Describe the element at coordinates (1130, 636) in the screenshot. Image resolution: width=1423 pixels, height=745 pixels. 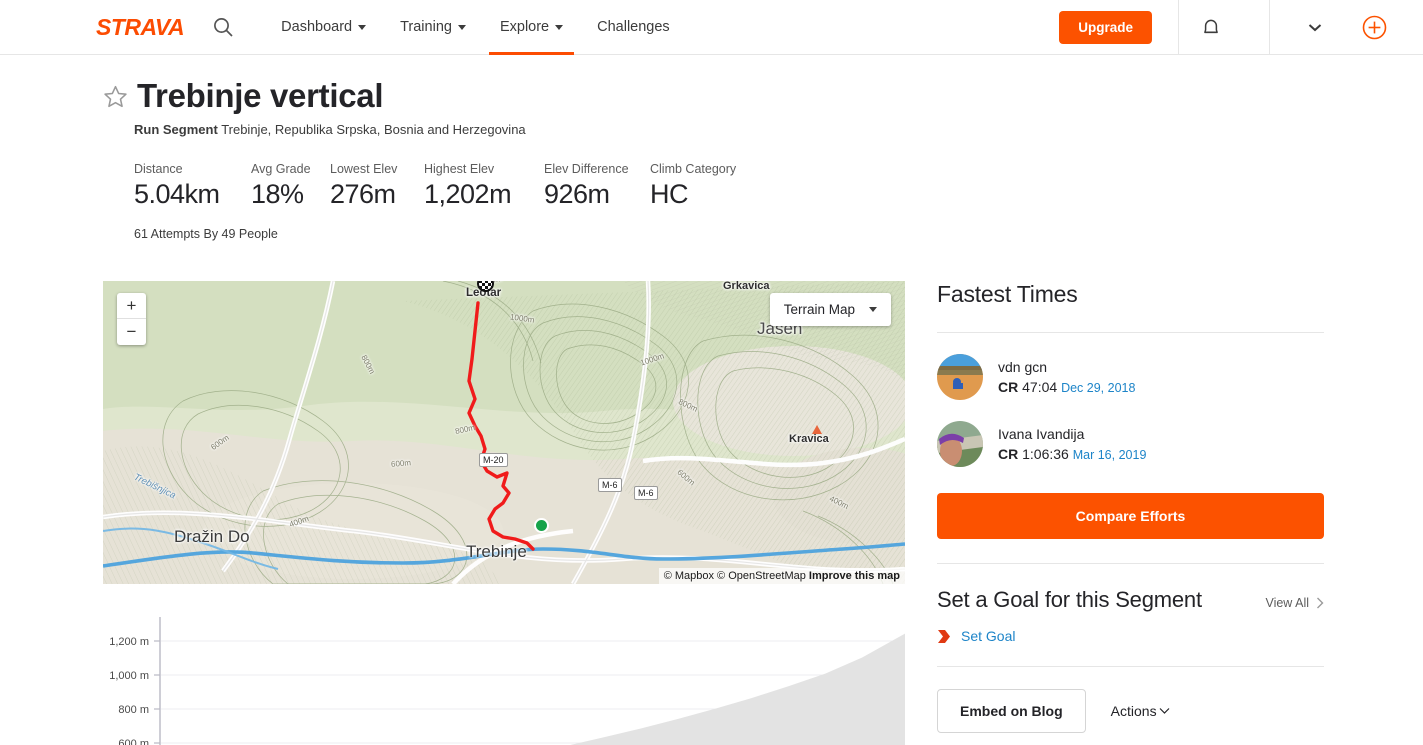
I see `set-goal-row: Set Goal` at that location.